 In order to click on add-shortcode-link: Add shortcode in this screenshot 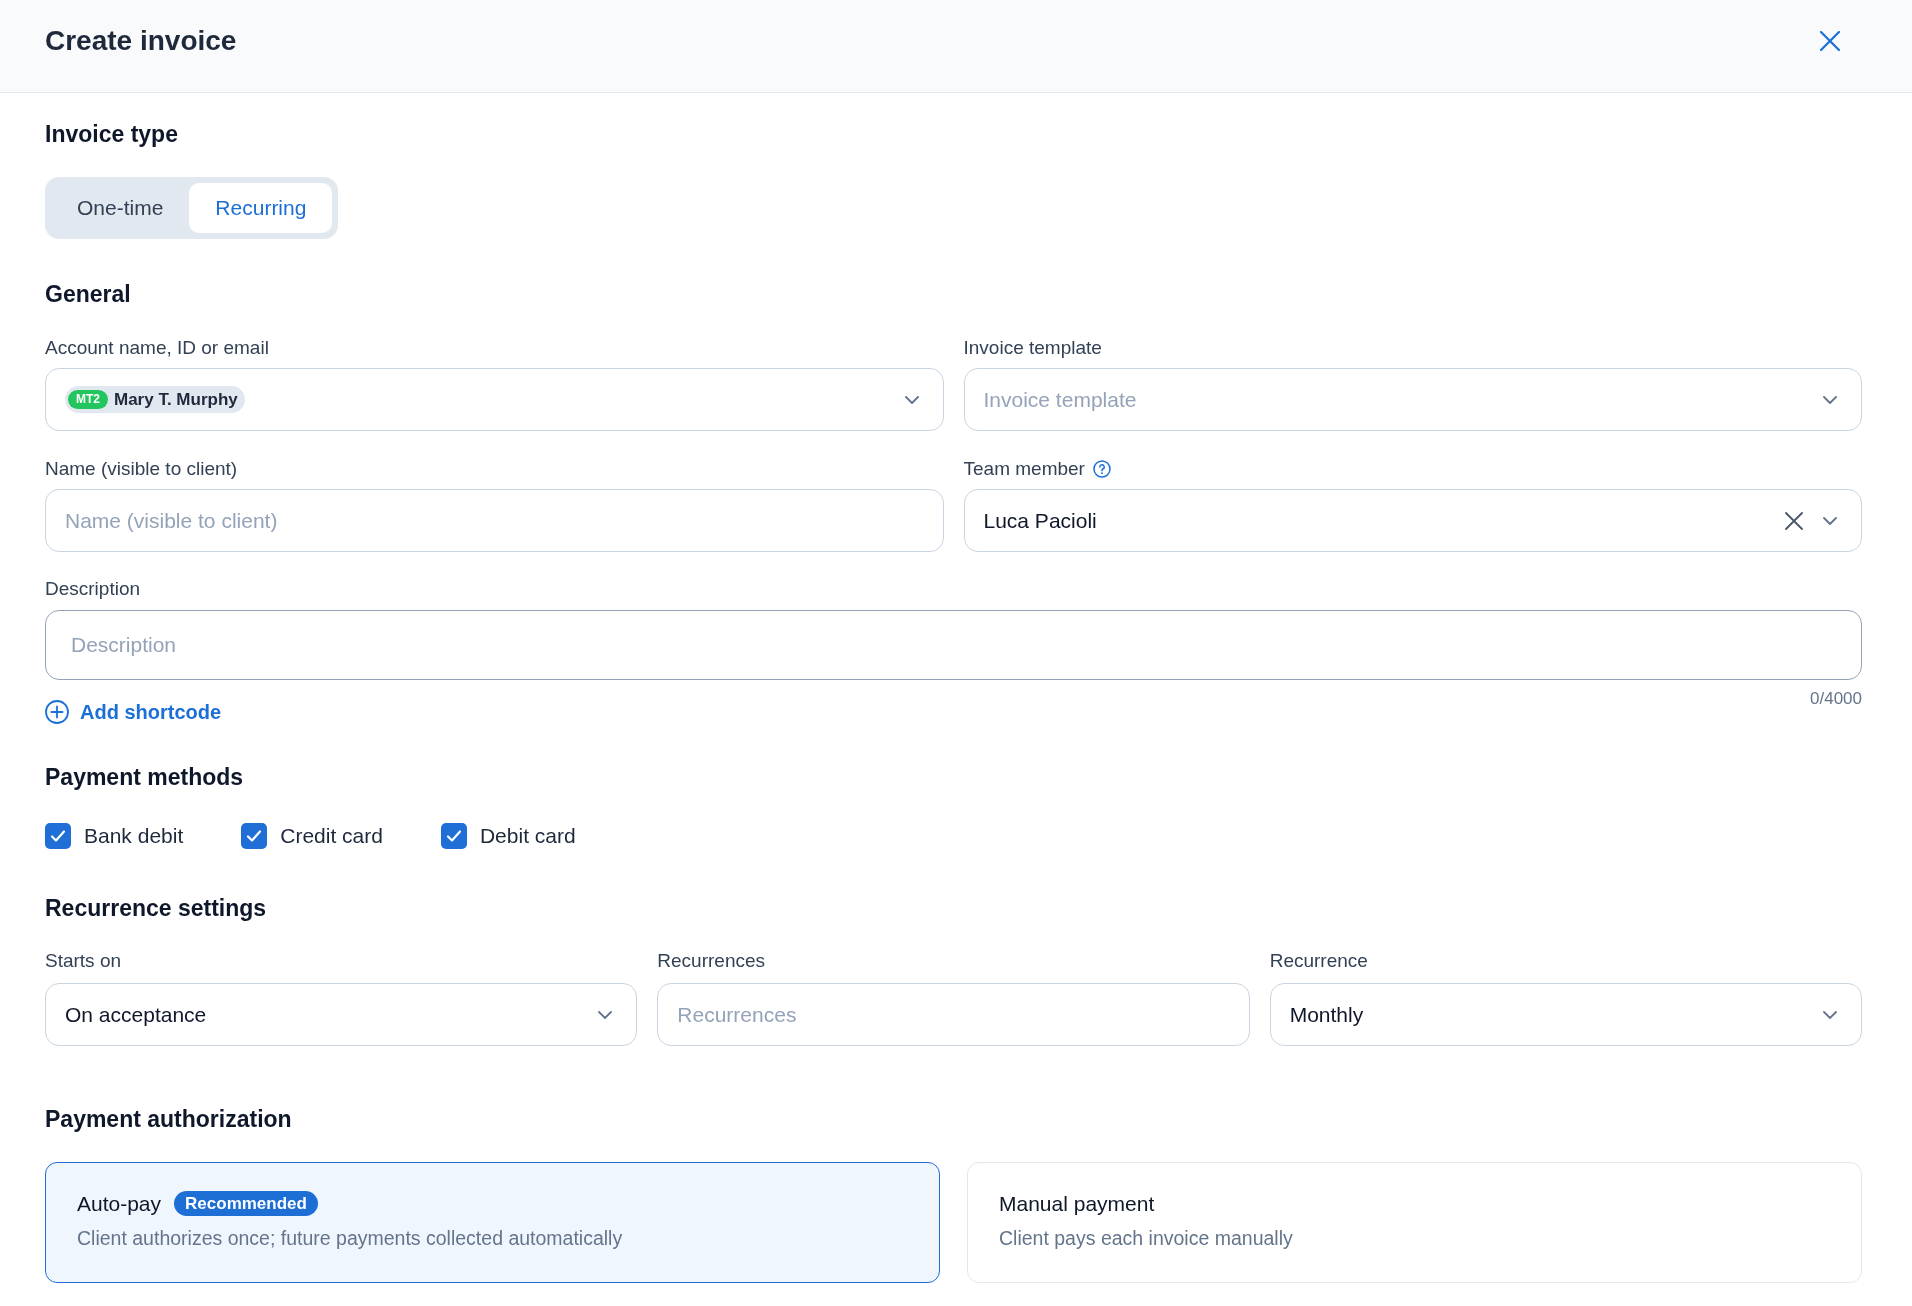, I will do `click(151, 712)`.